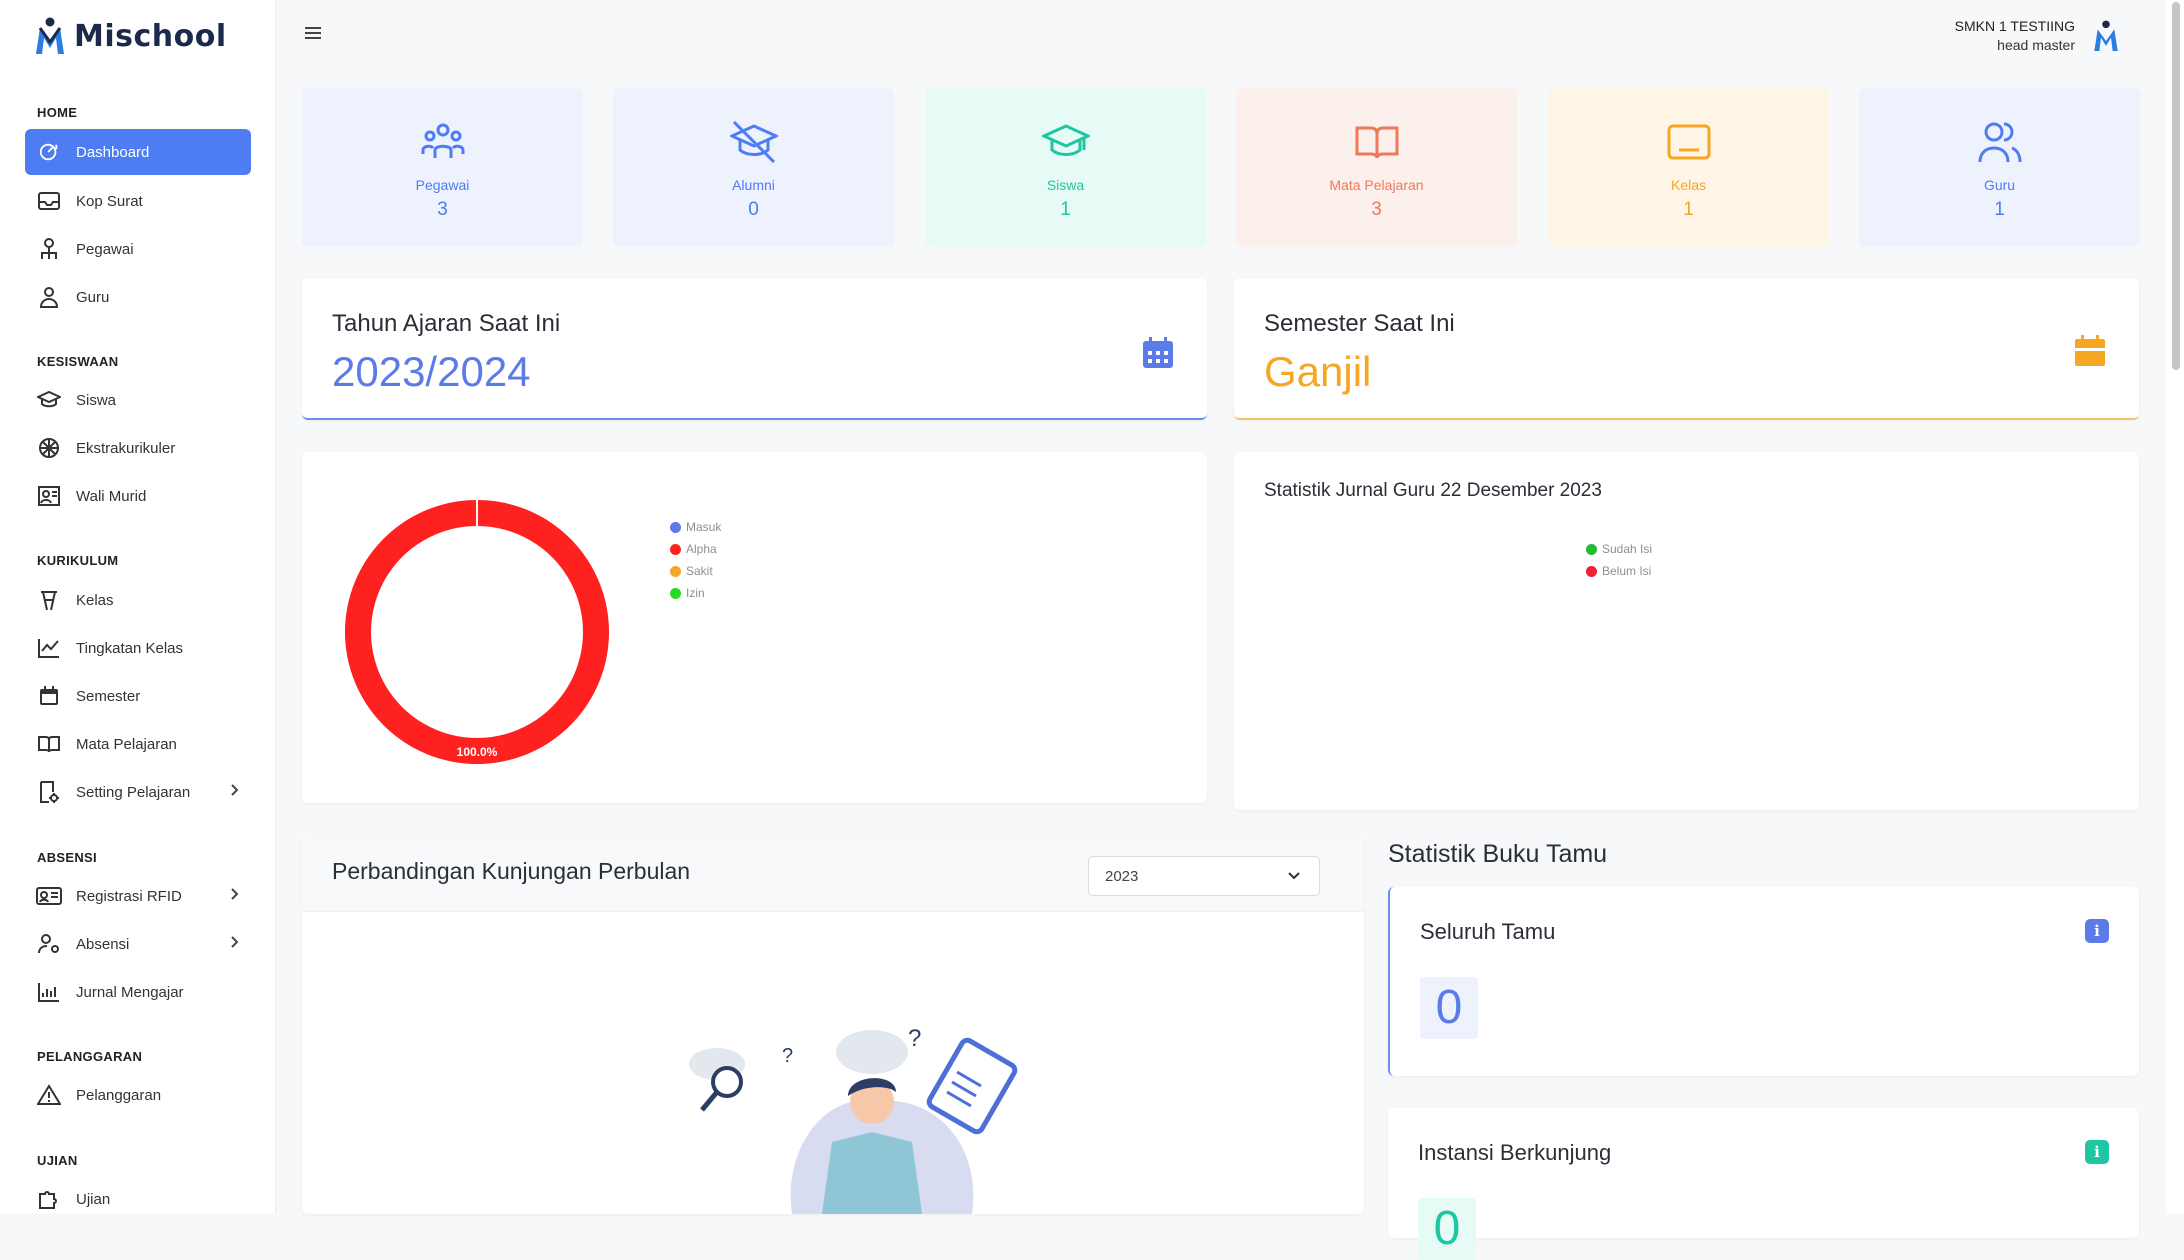  I want to click on legend-label: Izin, so click(695, 593).